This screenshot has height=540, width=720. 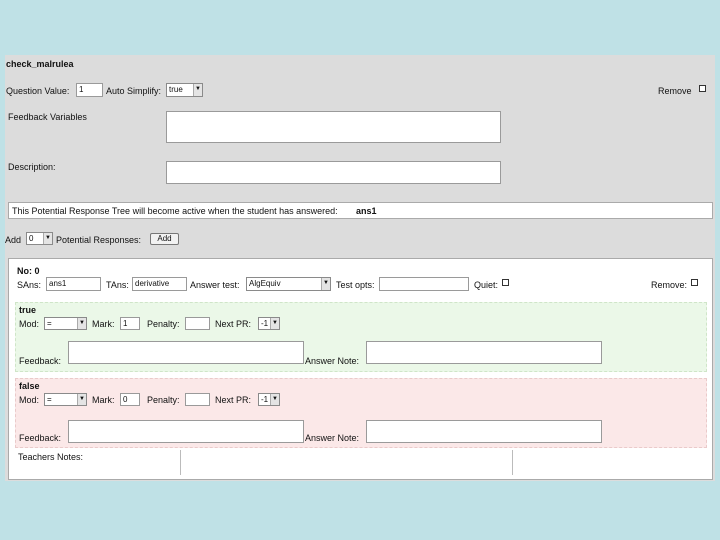 I want to click on node-remove-checkbox, so click(x=694, y=282).